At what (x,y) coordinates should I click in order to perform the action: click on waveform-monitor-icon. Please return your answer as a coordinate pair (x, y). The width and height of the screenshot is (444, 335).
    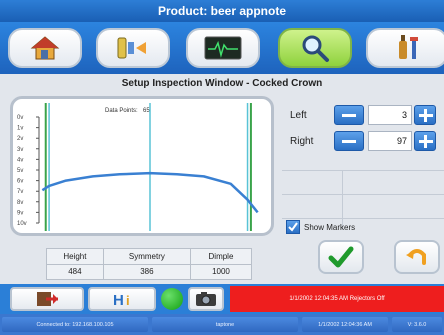
    Looking at the image, I should click on (223, 48).